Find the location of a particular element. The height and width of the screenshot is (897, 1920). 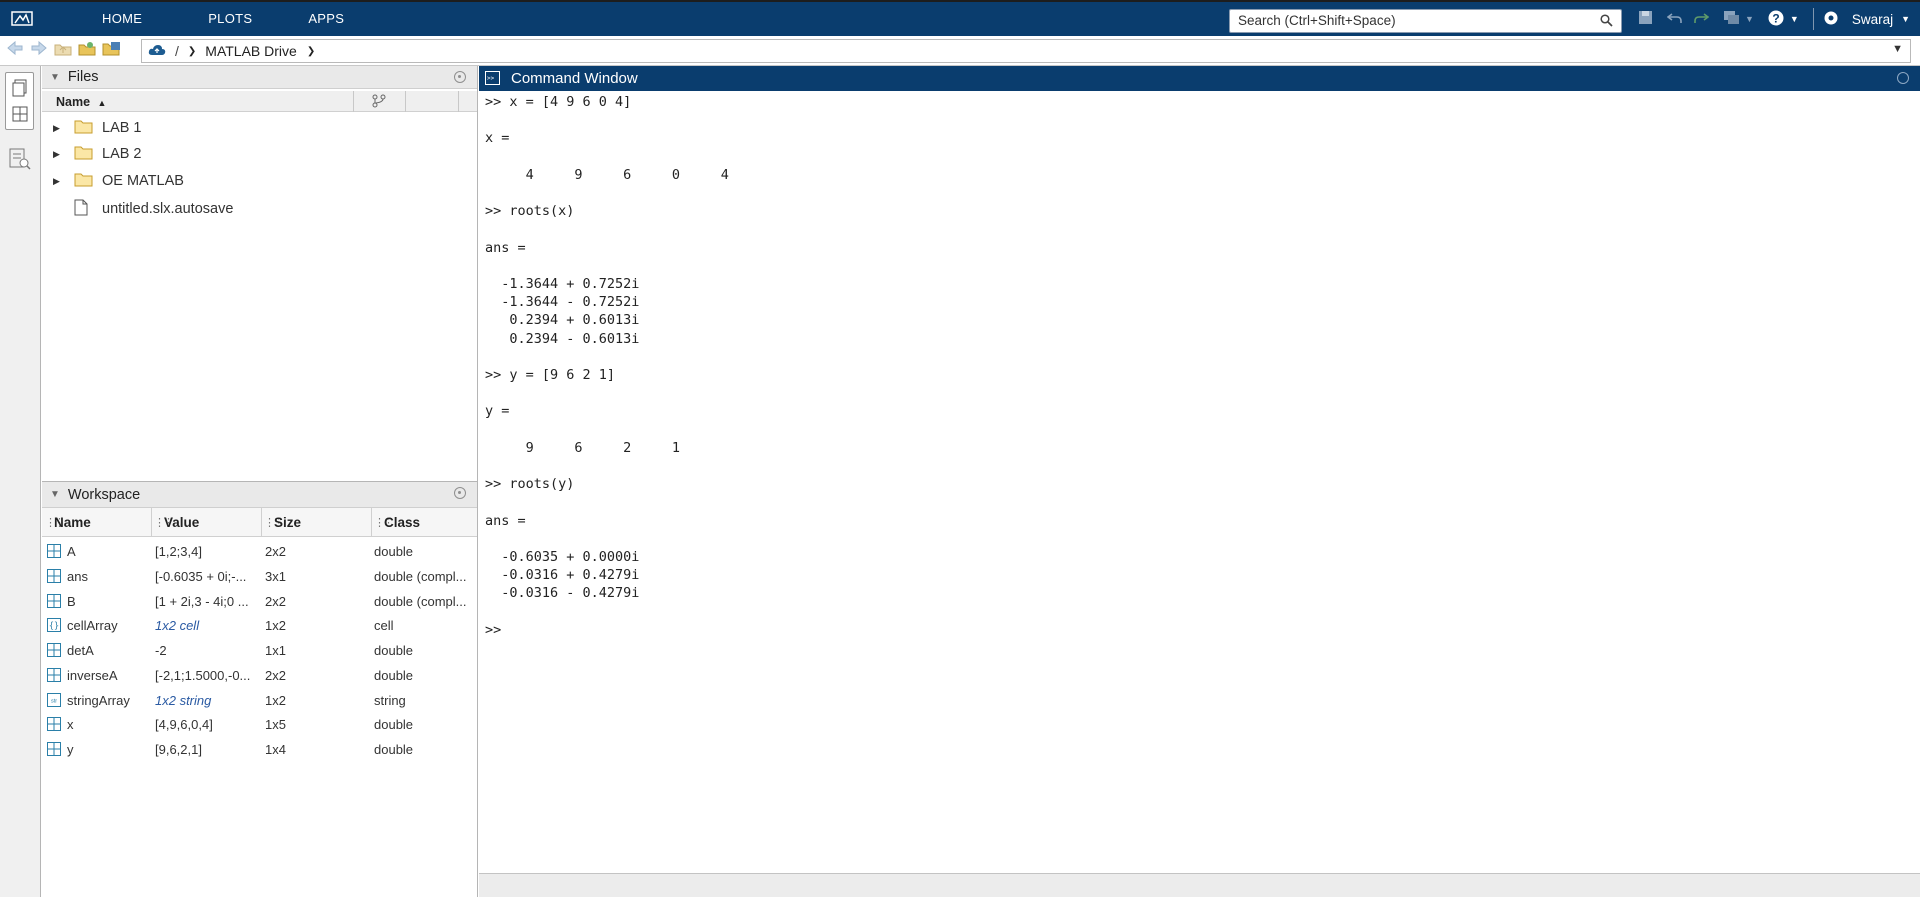

variable-value: -2 is located at coordinates (161, 650).